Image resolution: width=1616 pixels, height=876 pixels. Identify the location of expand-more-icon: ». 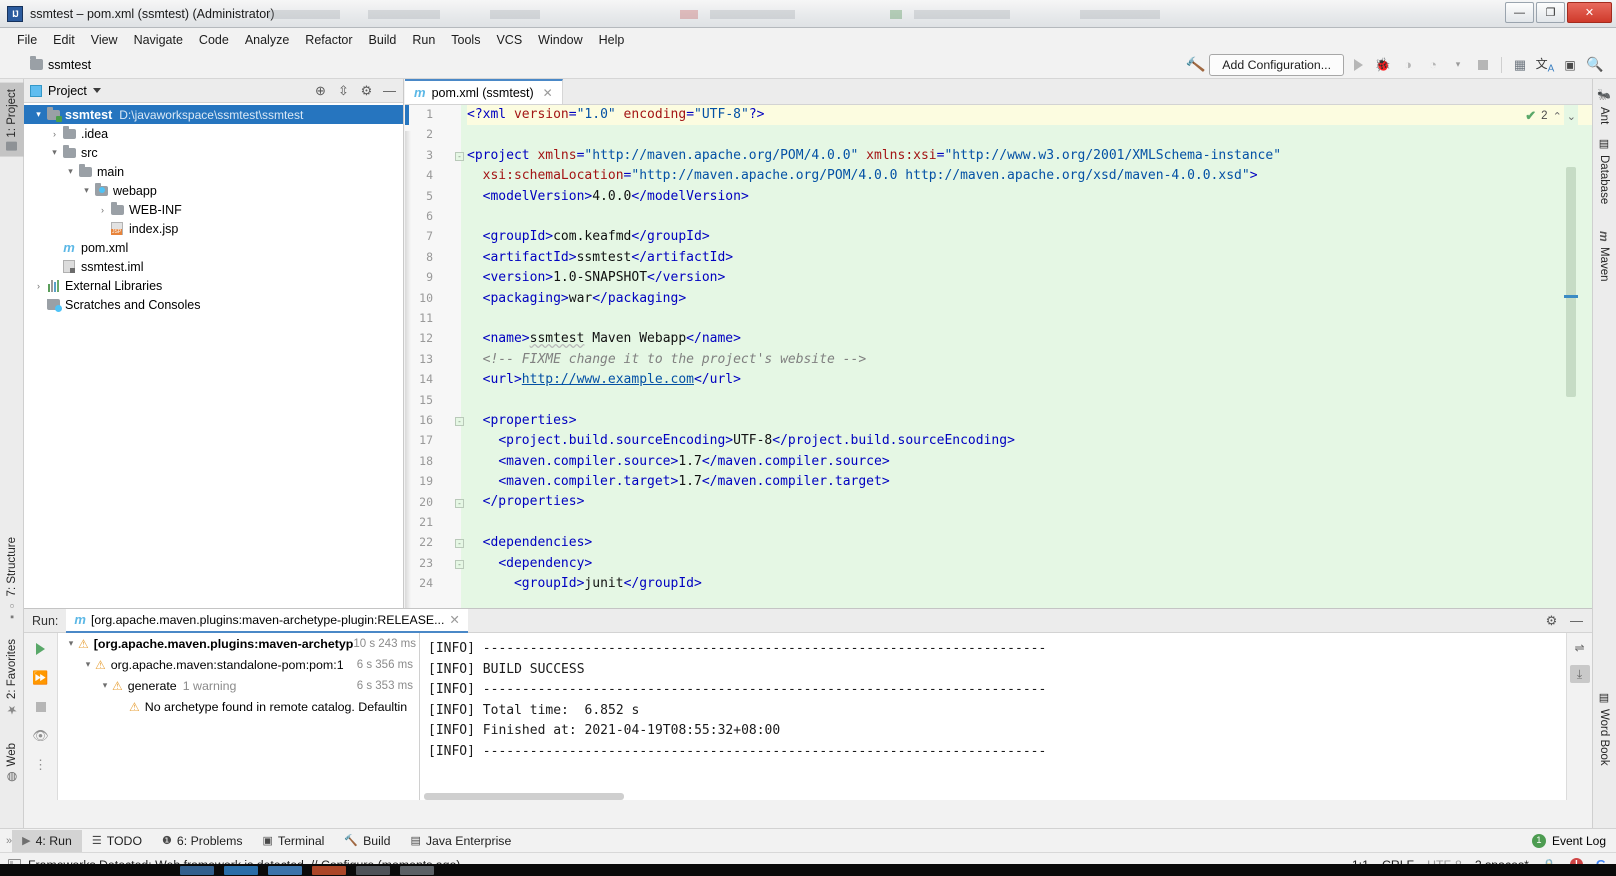
(6, 841).